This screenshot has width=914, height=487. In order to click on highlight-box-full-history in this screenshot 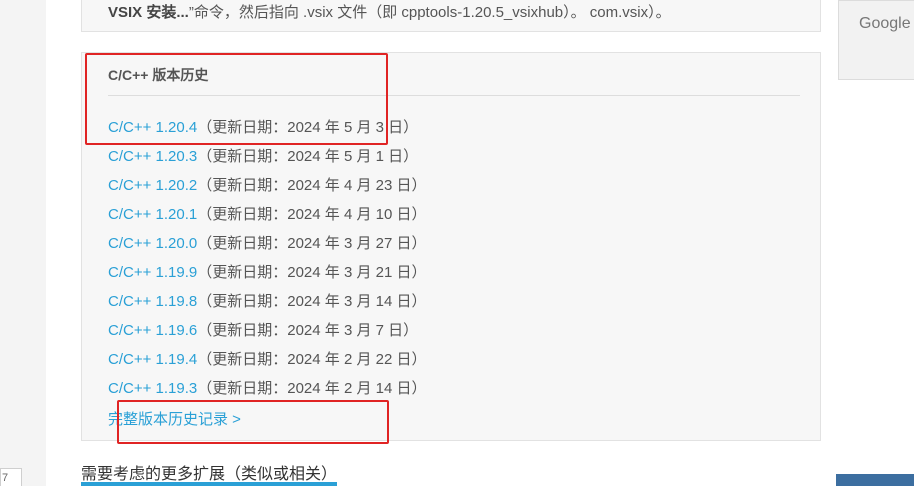, I will do `click(253, 422)`.